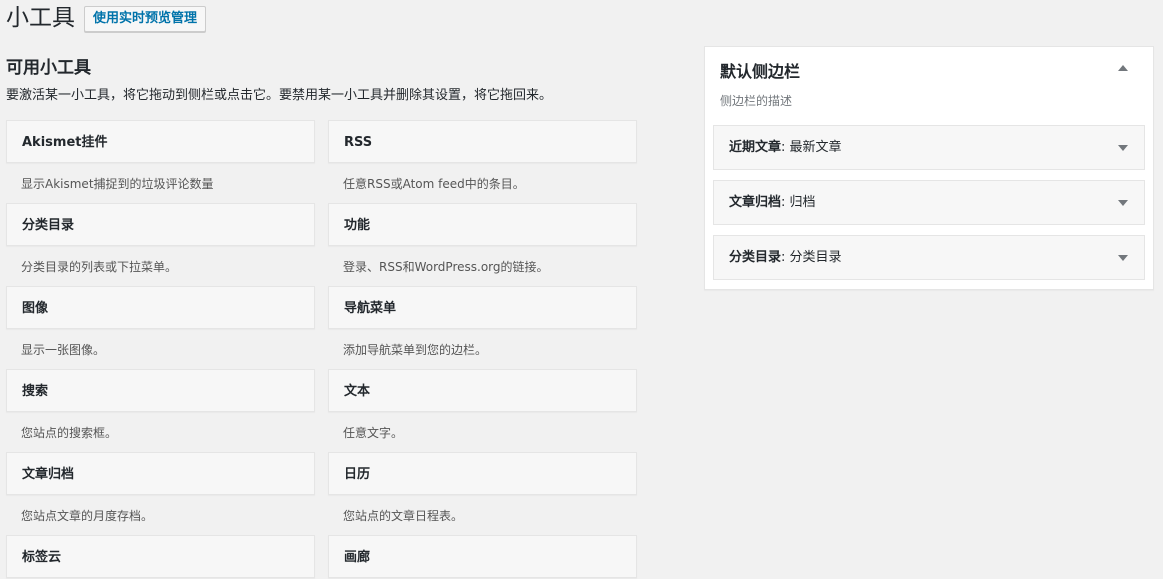  I want to click on widget-item-tag-cloud: 标签云, so click(160, 556).